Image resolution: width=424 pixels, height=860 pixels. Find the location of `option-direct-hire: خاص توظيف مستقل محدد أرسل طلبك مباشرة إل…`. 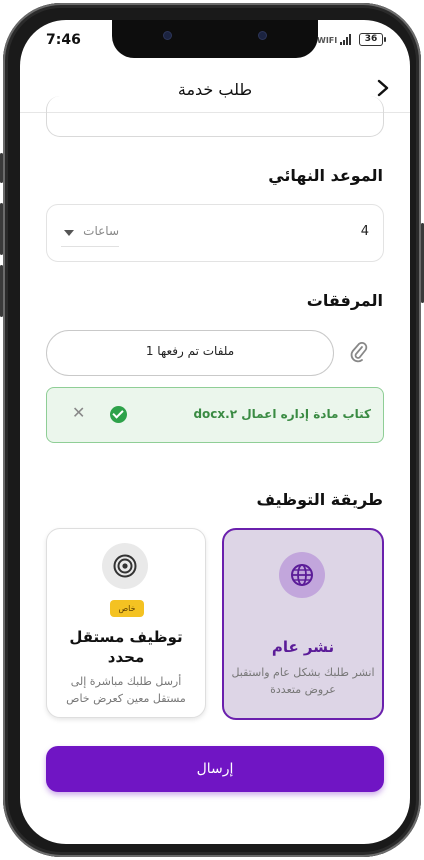

option-direct-hire: خاص توظيف مستقل محدد أرسل طلبك مباشرة إل… is located at coordinates (126, 623).